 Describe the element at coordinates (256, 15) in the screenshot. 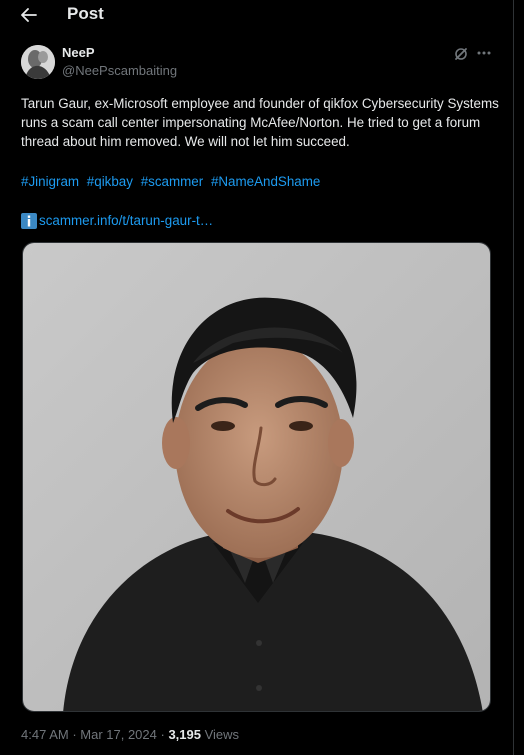

I see `post-header: Post` at that location.